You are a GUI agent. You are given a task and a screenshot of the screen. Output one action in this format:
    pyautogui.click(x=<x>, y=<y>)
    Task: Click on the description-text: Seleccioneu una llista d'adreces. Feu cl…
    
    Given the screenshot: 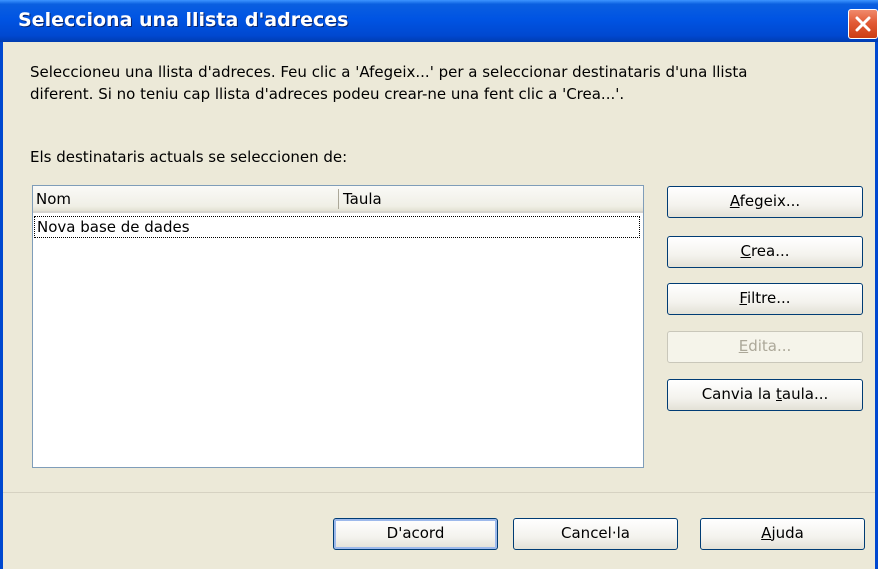 What is the action you would take?
    pyautogui.click(x=445, y=83)
    